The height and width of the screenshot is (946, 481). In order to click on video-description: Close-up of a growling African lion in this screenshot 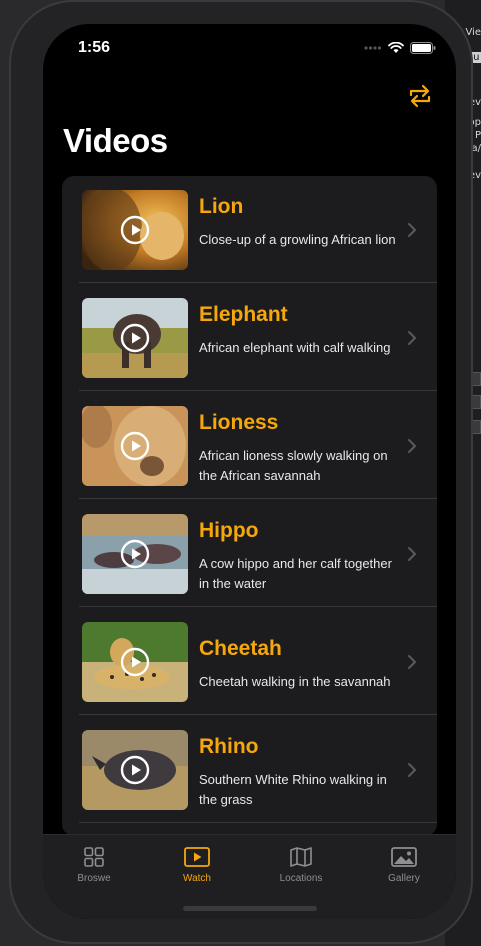, I will do `click(297, 239)`.